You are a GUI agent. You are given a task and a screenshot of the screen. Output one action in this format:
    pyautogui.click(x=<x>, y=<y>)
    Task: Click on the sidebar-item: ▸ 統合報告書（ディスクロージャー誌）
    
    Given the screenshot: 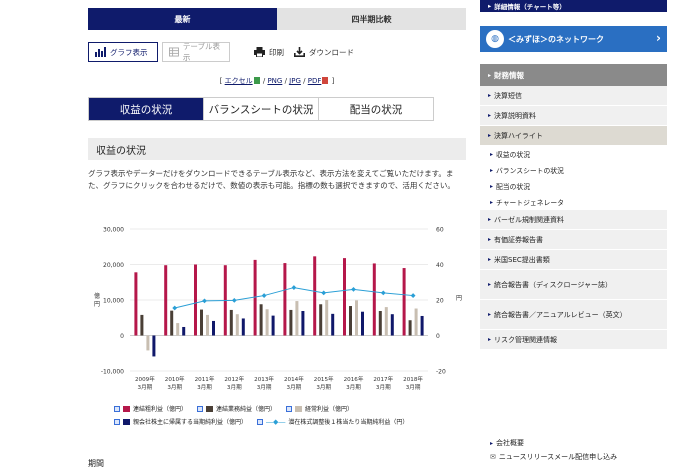 What is the action you would take?
    pyautogui.click(x=573, y=285)
    